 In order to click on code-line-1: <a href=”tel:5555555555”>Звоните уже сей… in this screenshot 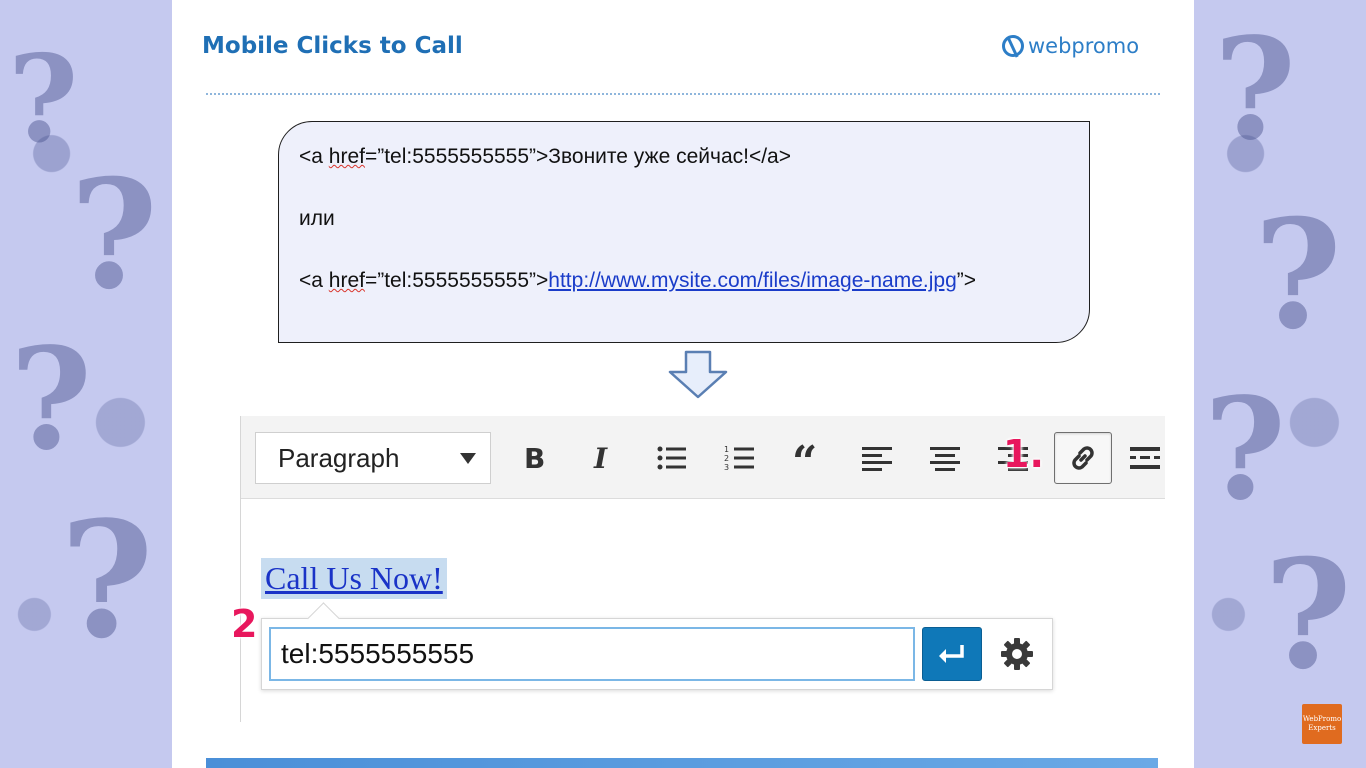, I will do `click(684, 157)`.